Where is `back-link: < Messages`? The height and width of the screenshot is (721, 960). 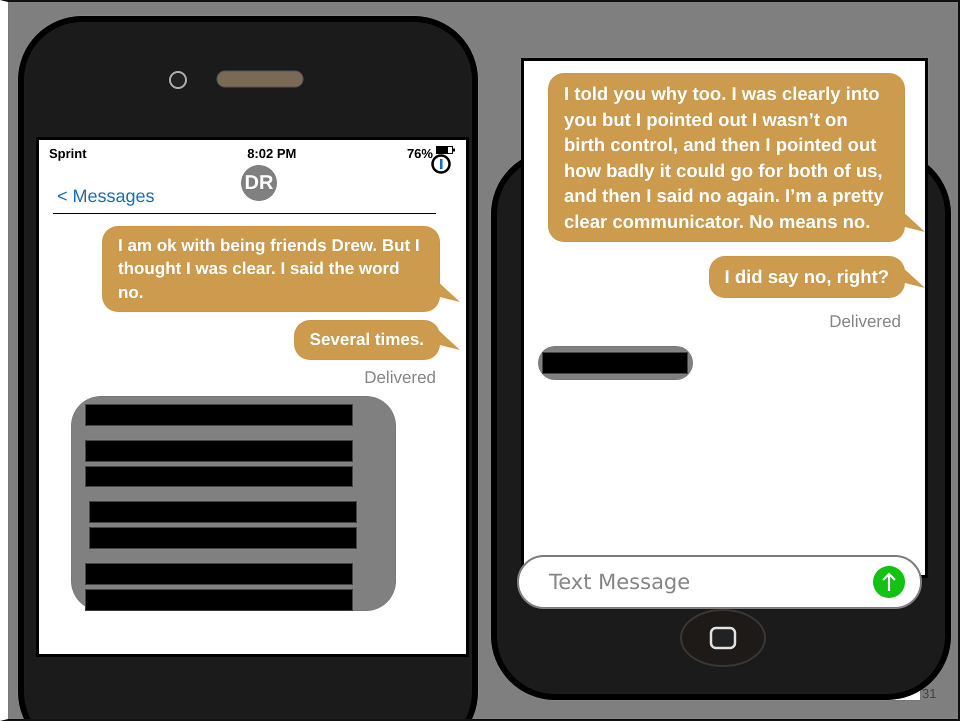
back-link: < Messages is located at coordinates (106, 196).